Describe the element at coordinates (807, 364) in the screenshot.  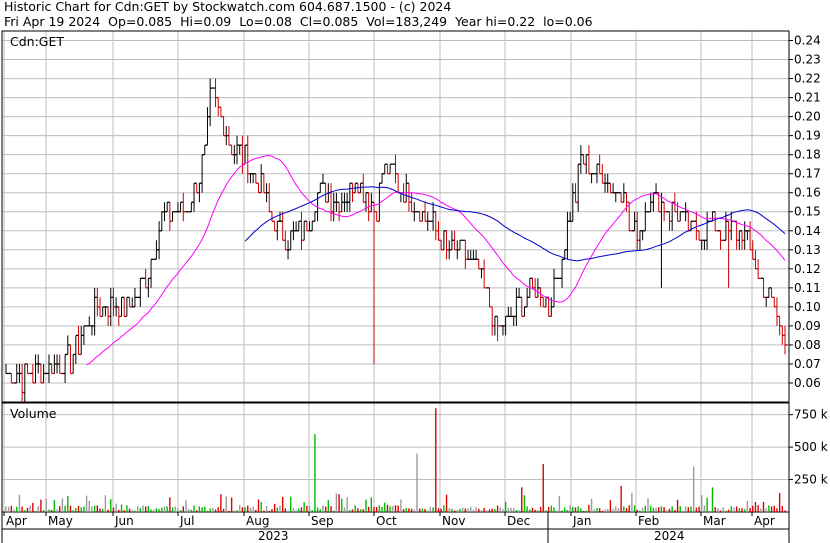
I see `price-tick-label: 0.07` at that location.